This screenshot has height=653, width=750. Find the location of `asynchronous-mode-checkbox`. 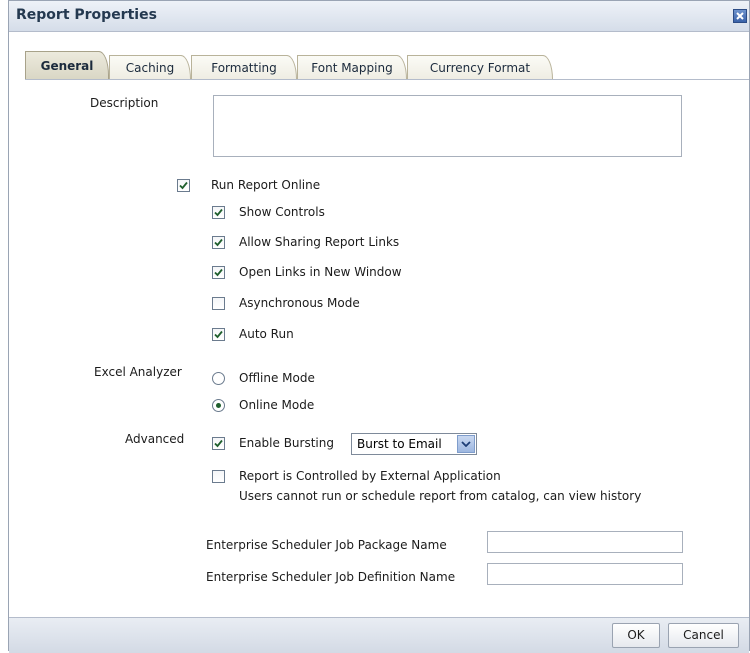

asynchronous-mode-checkbox is located at coordinates (218, 303).